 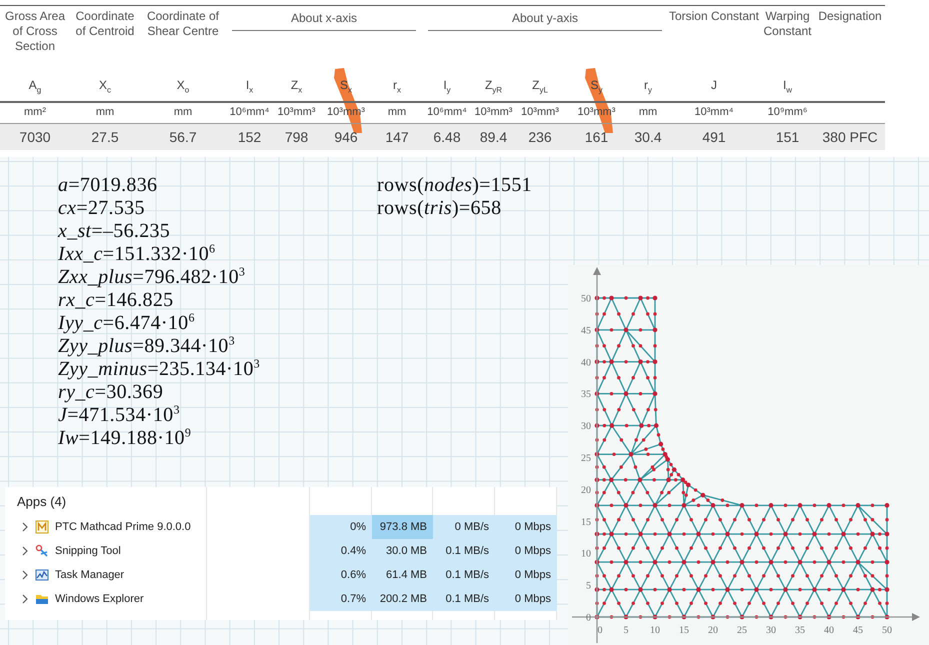 I want to click on table-cell-text: 798, so click(x=297, y=137).